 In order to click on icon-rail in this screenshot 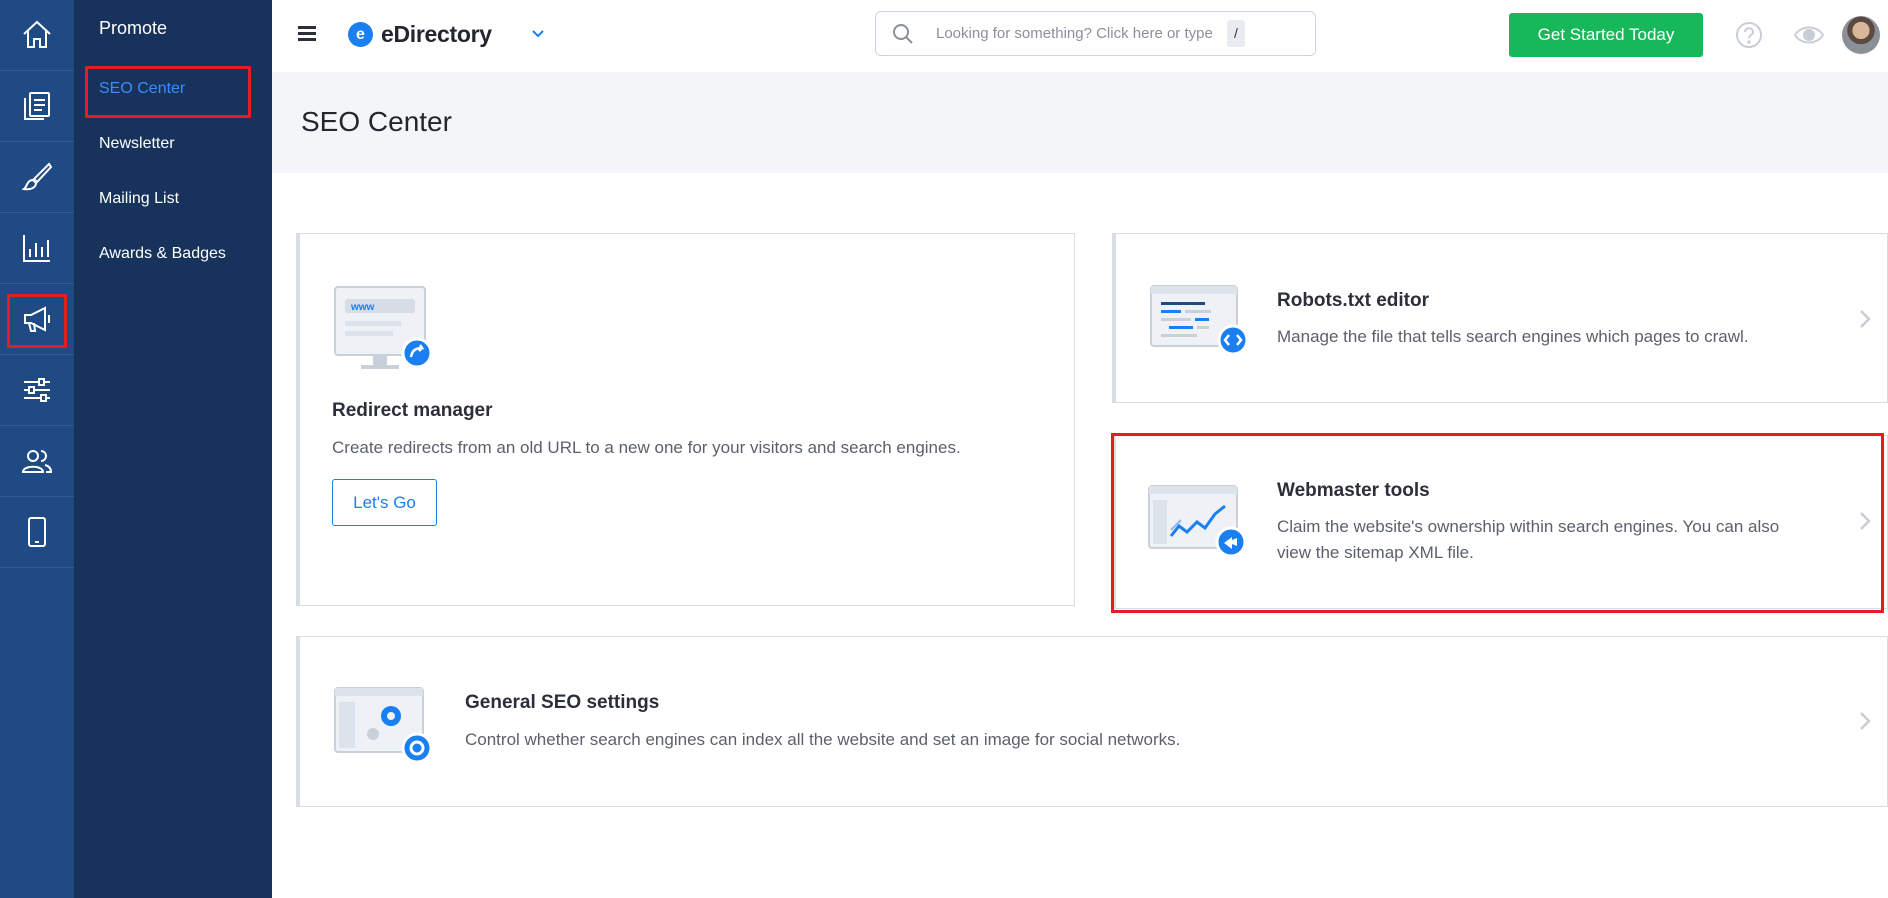, I will do `click(37, 449)`.